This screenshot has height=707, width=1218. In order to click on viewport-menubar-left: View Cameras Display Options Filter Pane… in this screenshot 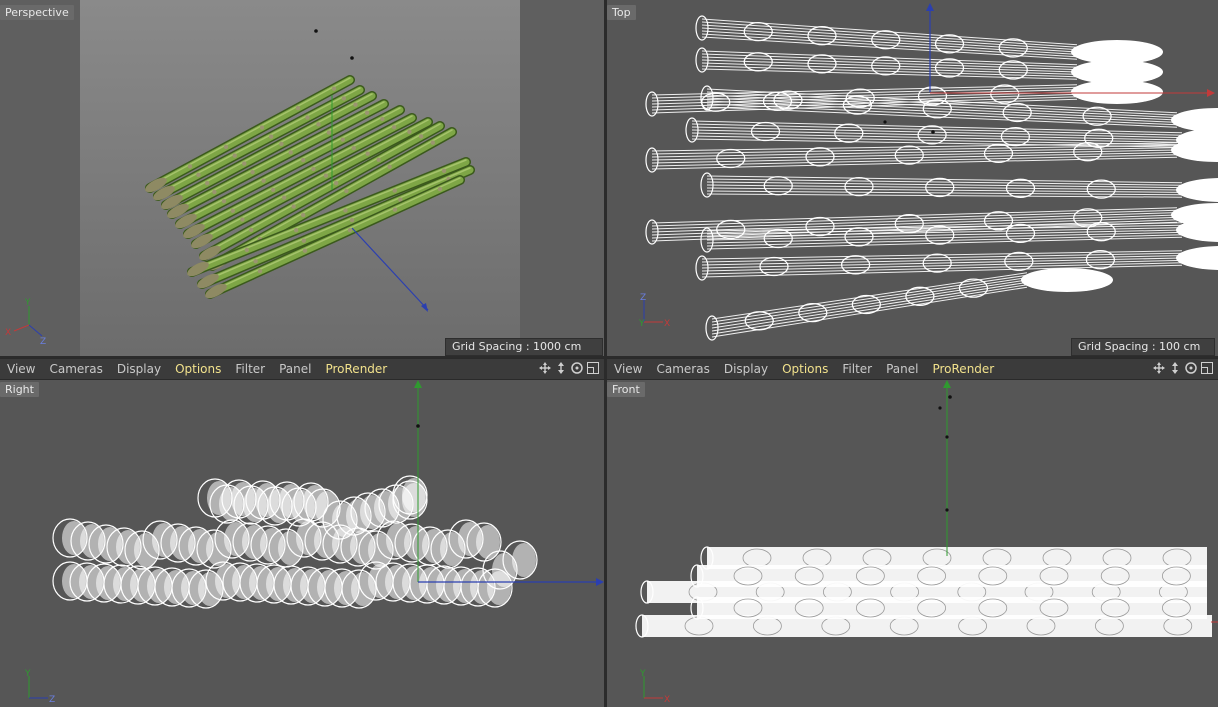, I will do `click(302, 369)`.